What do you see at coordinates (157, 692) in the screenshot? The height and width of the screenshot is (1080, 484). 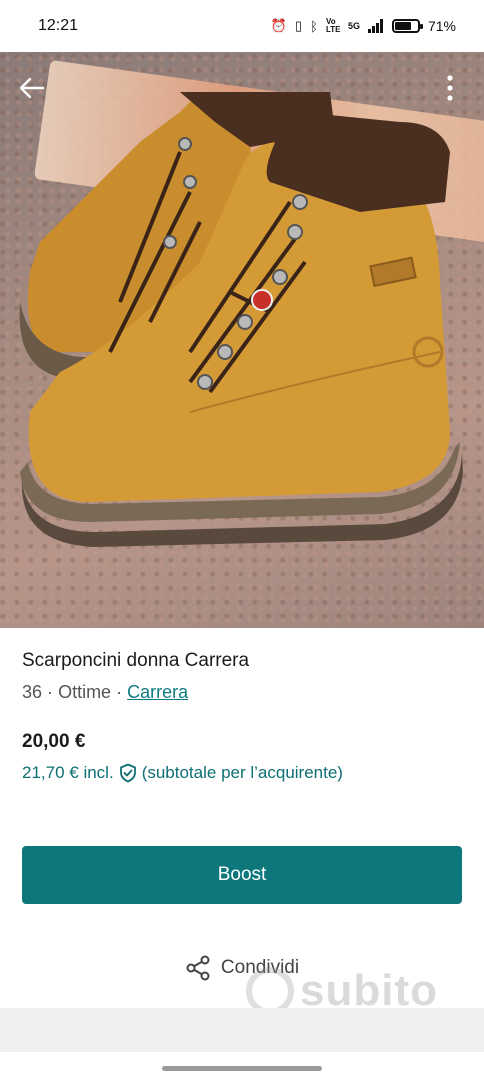 I see `brand-link: Carrera` at bounding box center [157, 692].